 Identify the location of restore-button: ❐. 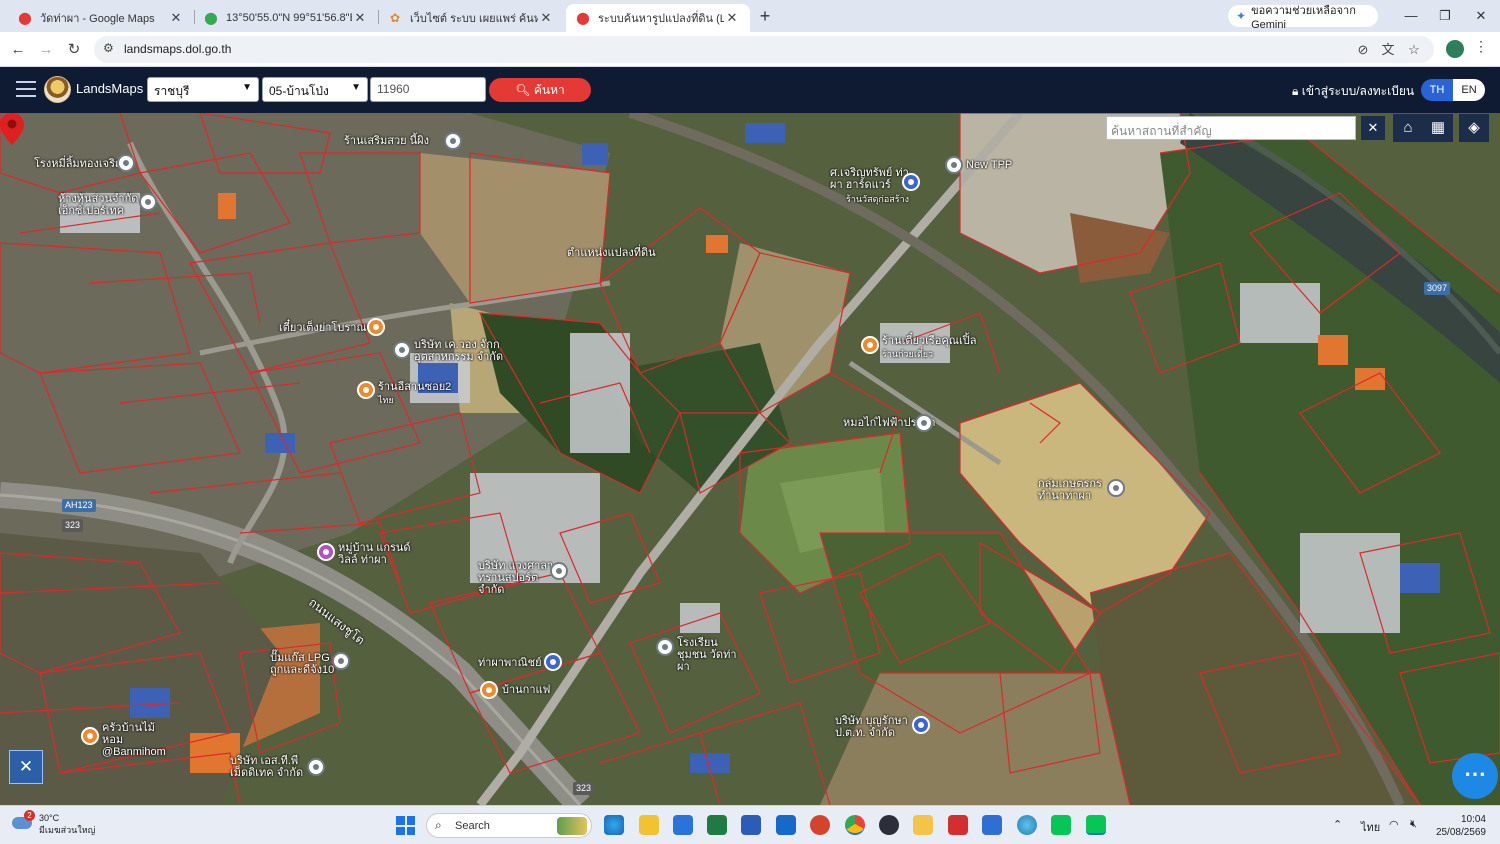
(1445, 16).